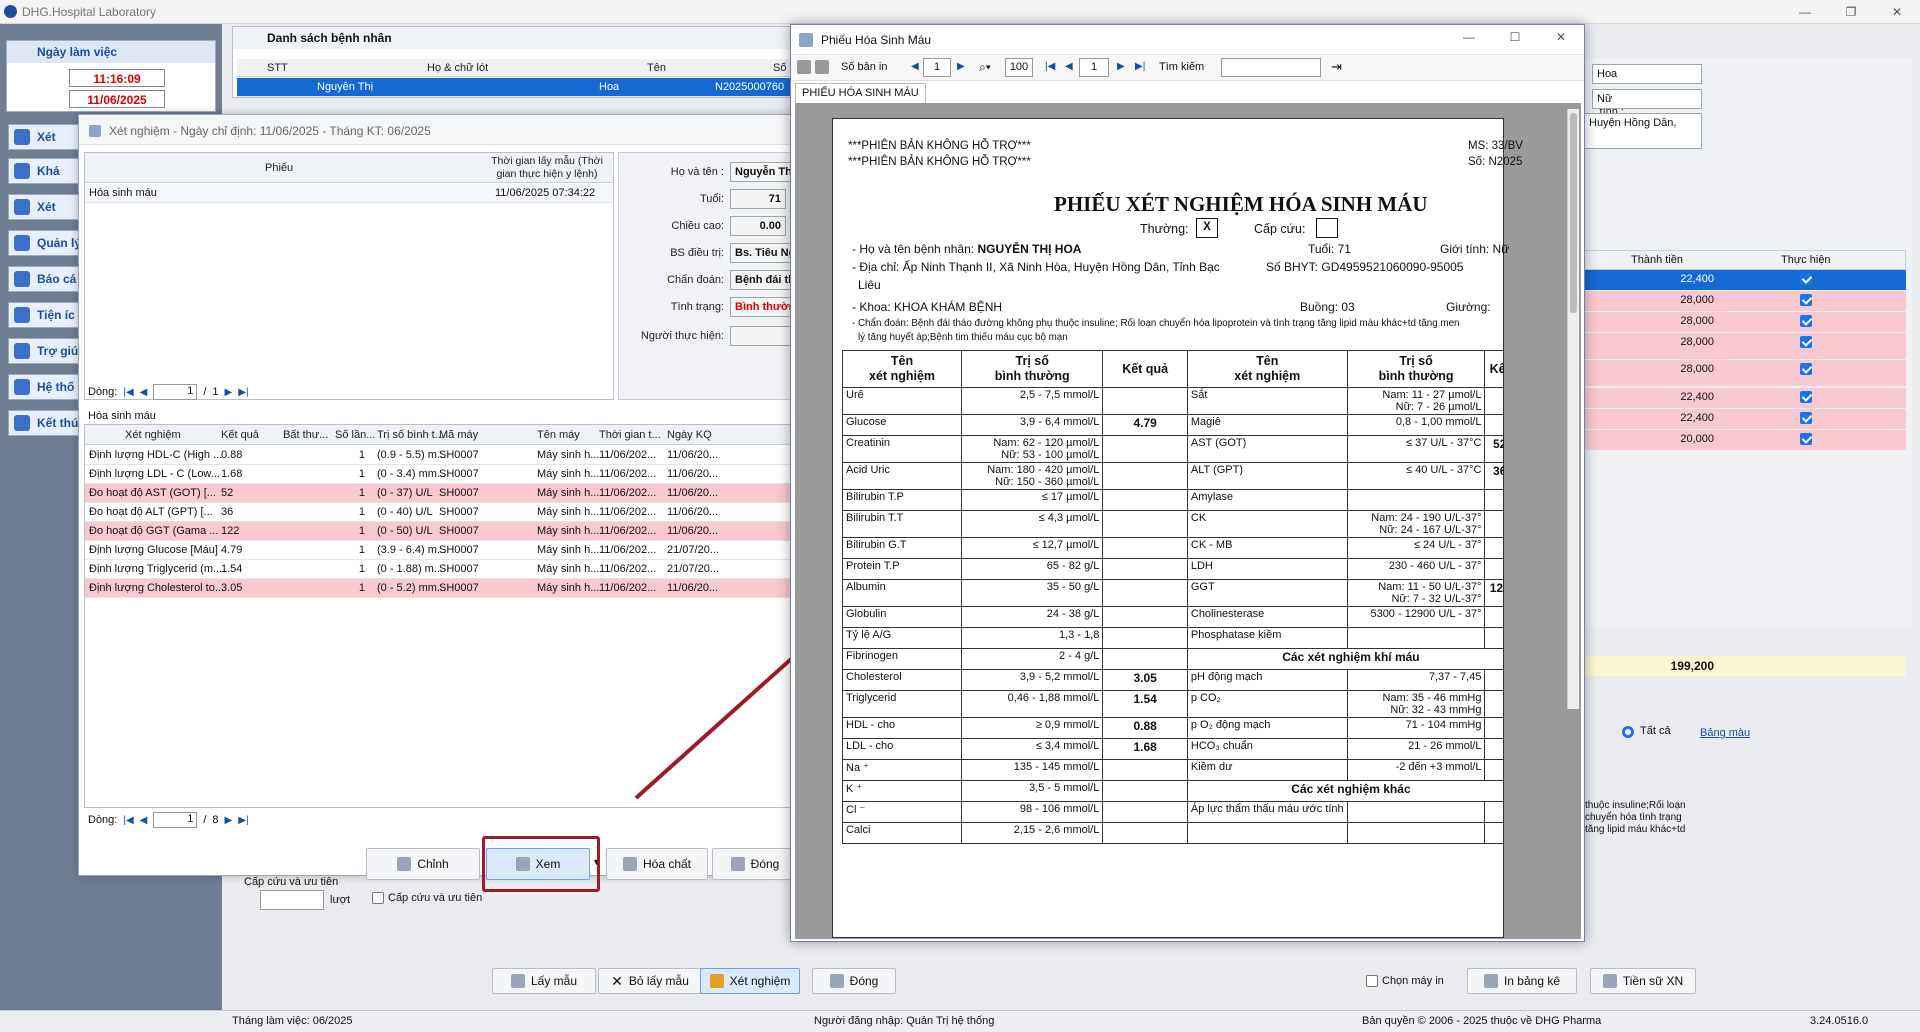 The image size is (1920, 1032). What do you see at coordinates (1643, 981) in the screenshot?
I see `test-fee-button: Tiền sữ XN` at bounding box center [1643, 981].